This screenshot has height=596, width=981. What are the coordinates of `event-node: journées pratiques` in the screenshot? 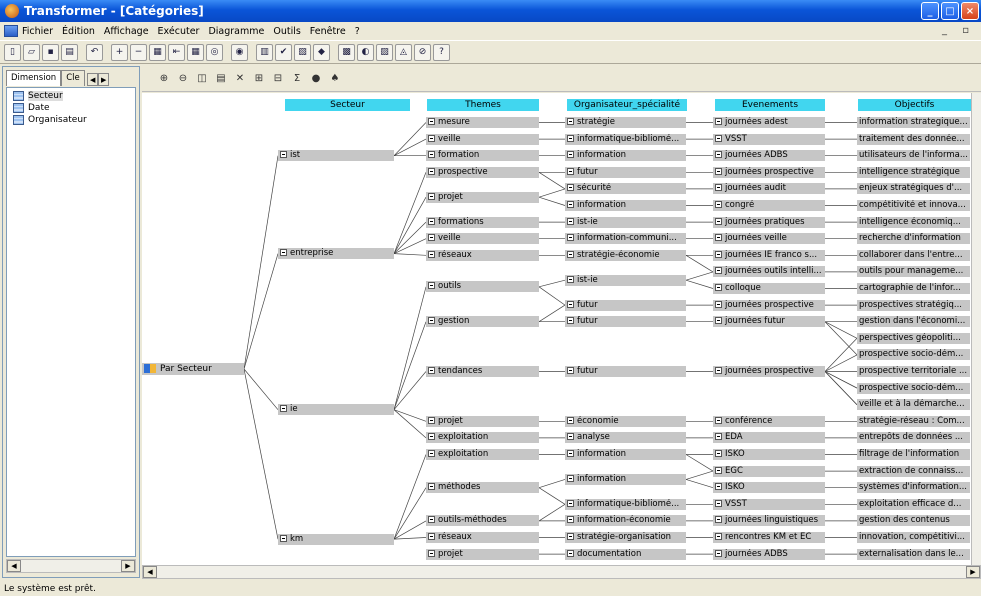 It's located at (769, 222).